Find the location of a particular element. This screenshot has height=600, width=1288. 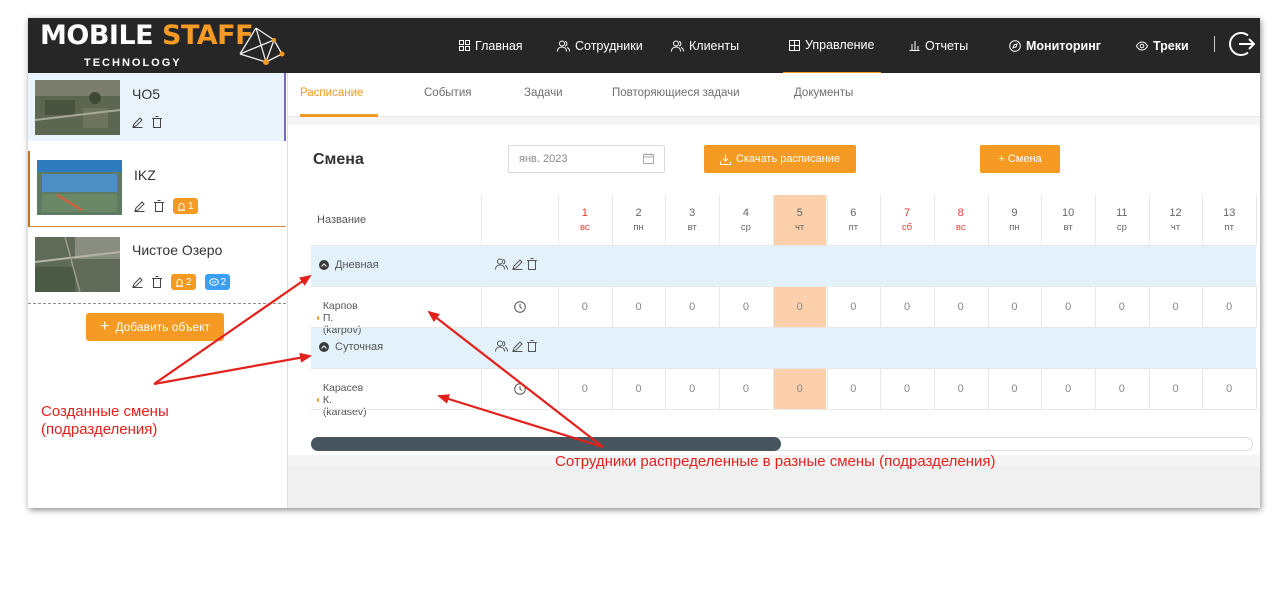

tab-recurring-tasks: Повторяющиеся задачи is located at coordinates (676, 93).